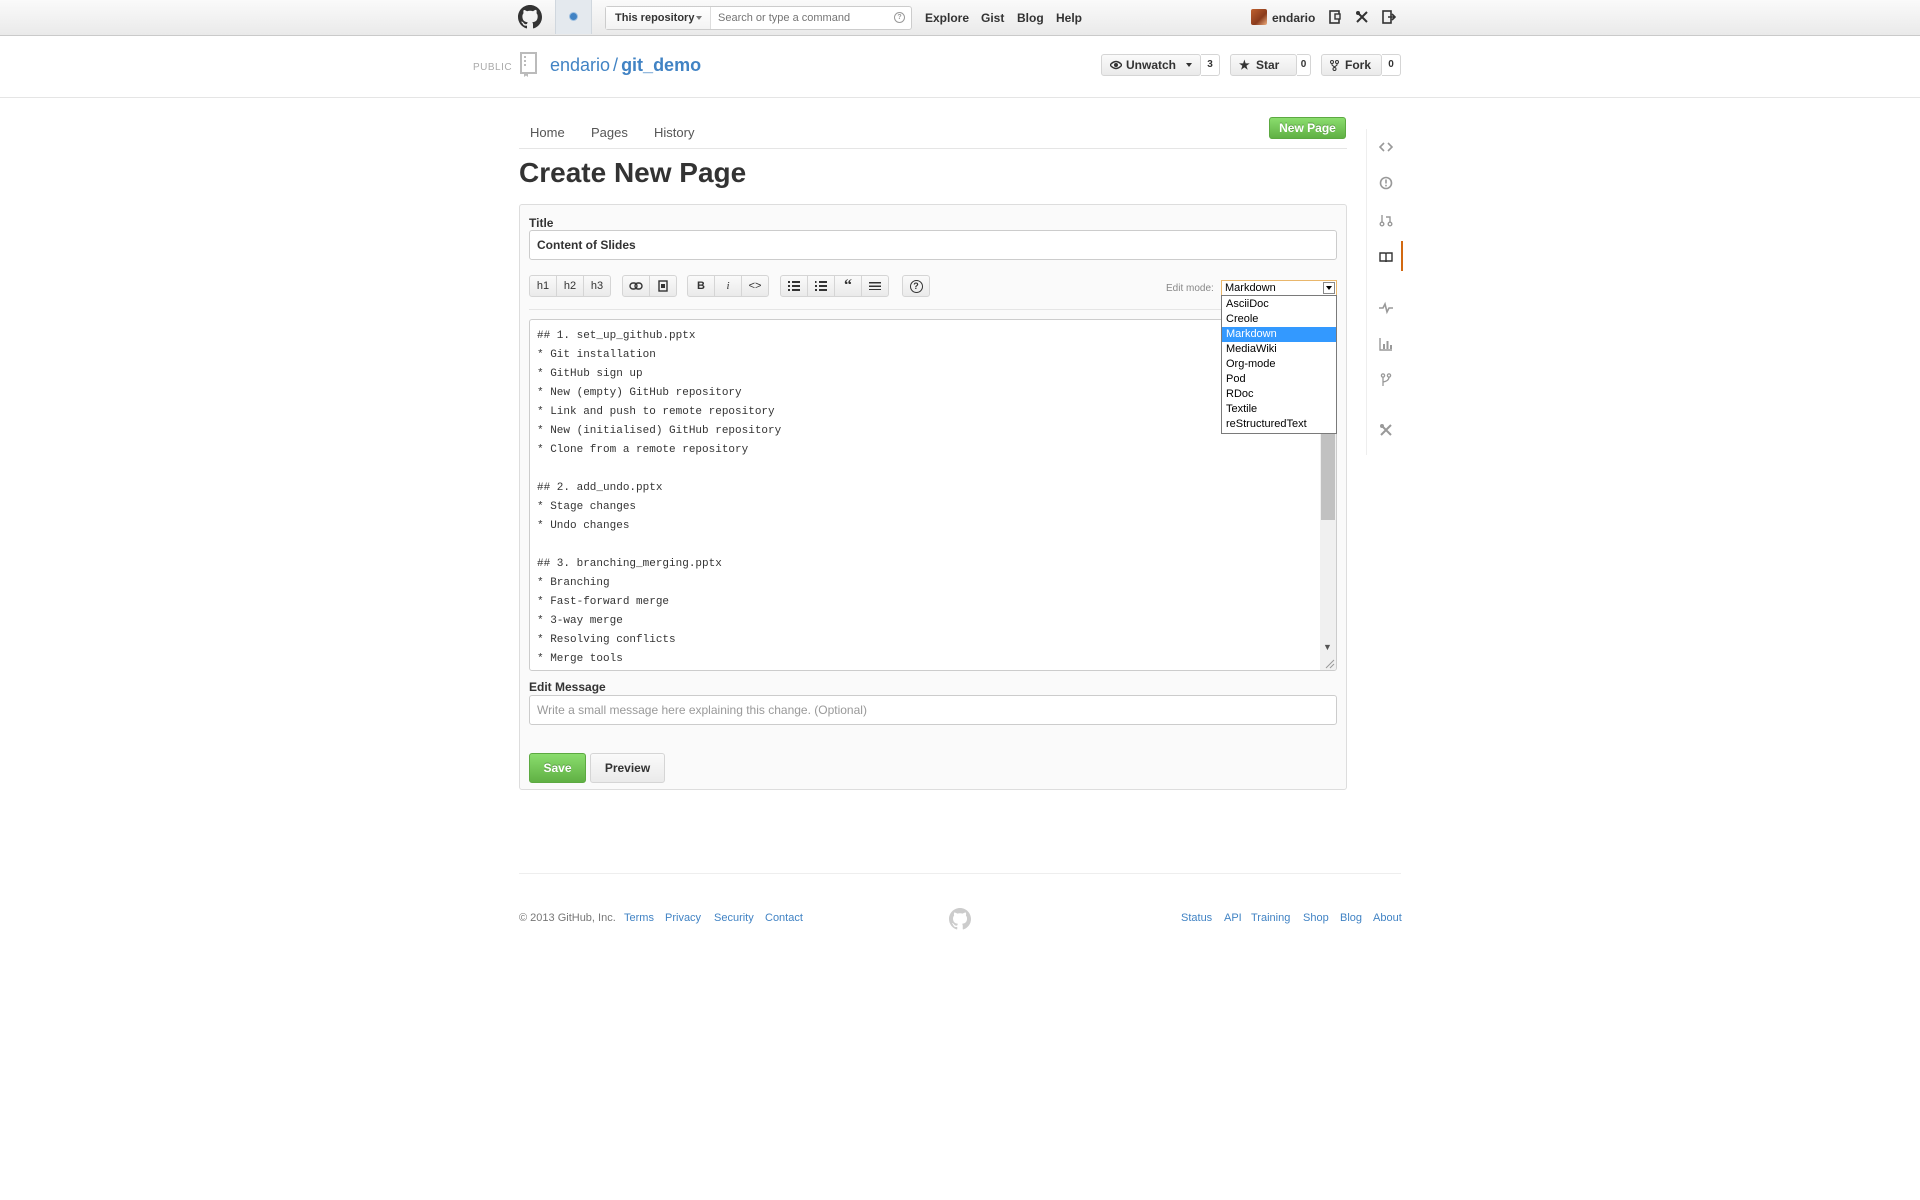 The width and height of the screenshot is (1920, 1200). I want to click on repo-name-link: git_demo, so click(661, 65).